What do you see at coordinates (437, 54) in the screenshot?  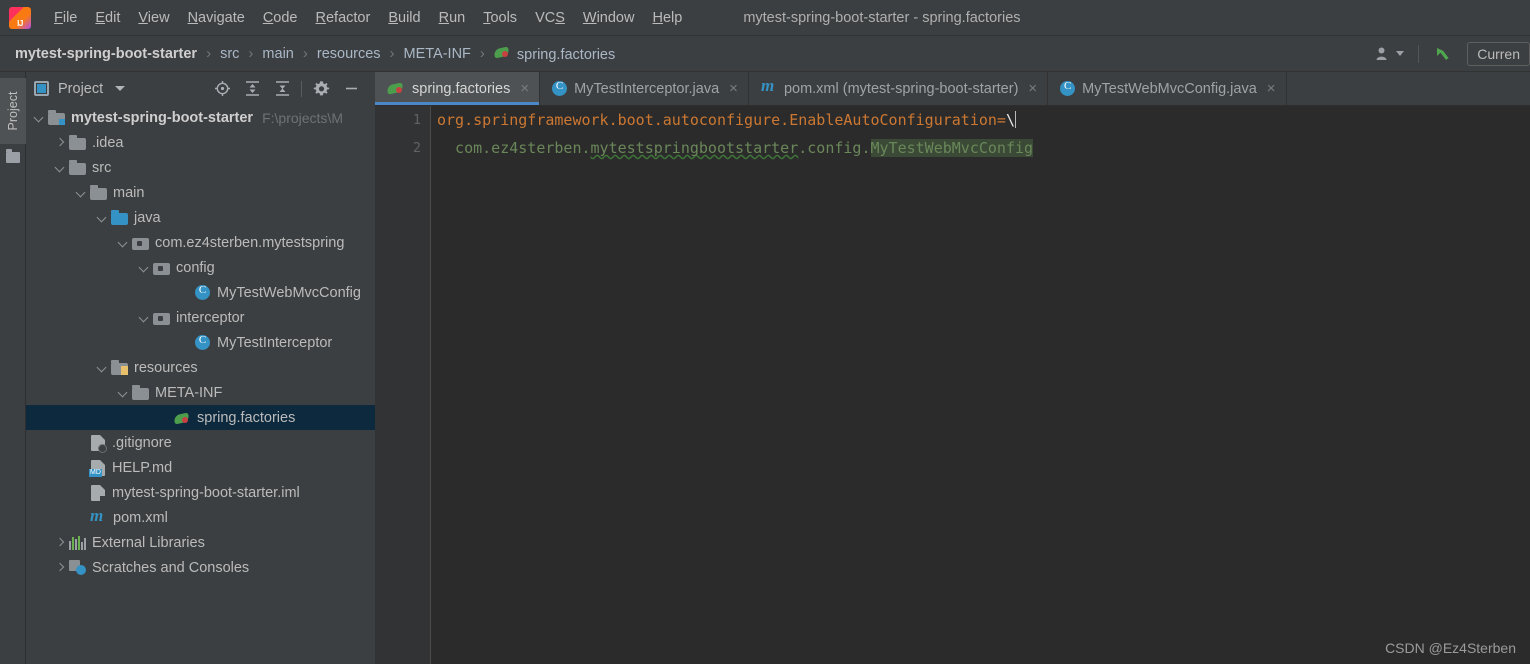 I see `breadcrumb-item-meta-inf: META-INF` at bounding box center [437, 54].